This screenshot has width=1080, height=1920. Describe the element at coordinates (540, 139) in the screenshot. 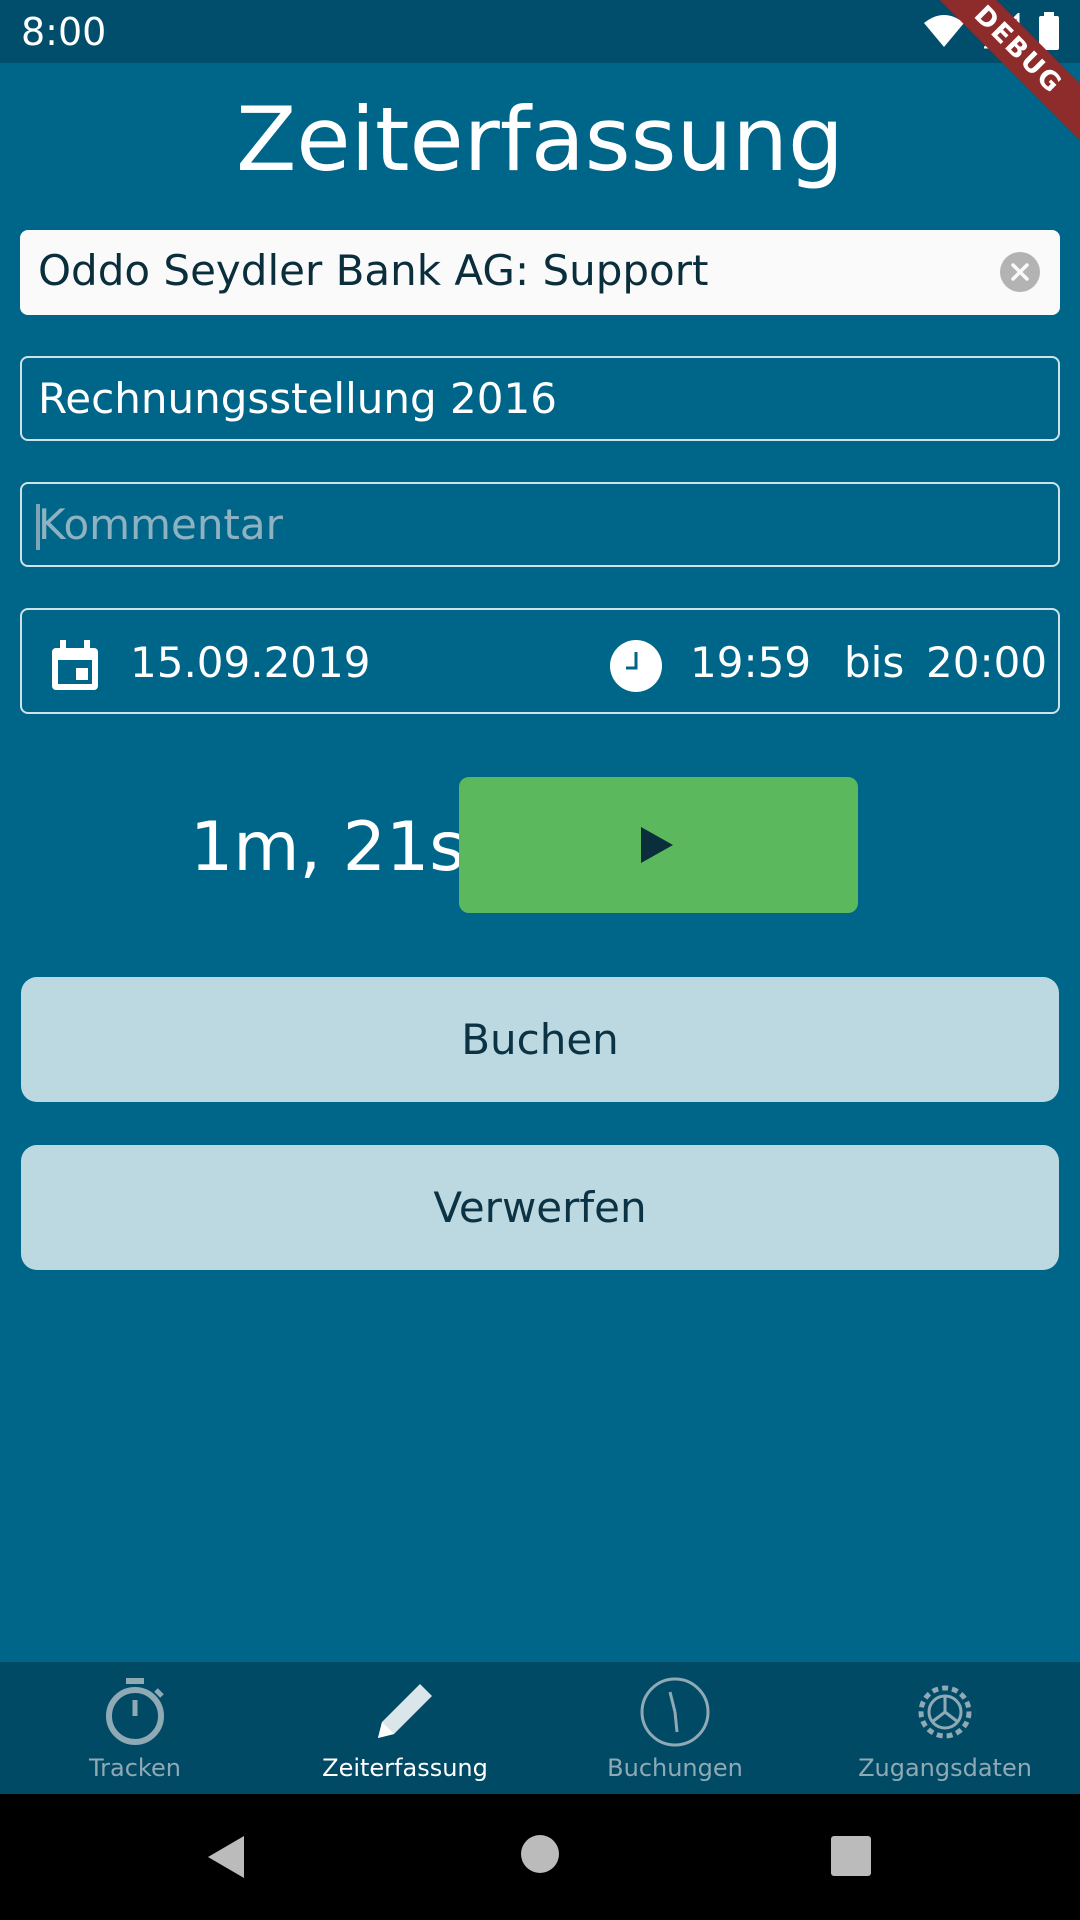

I see `page-title: Zeiterfassung` at that location.